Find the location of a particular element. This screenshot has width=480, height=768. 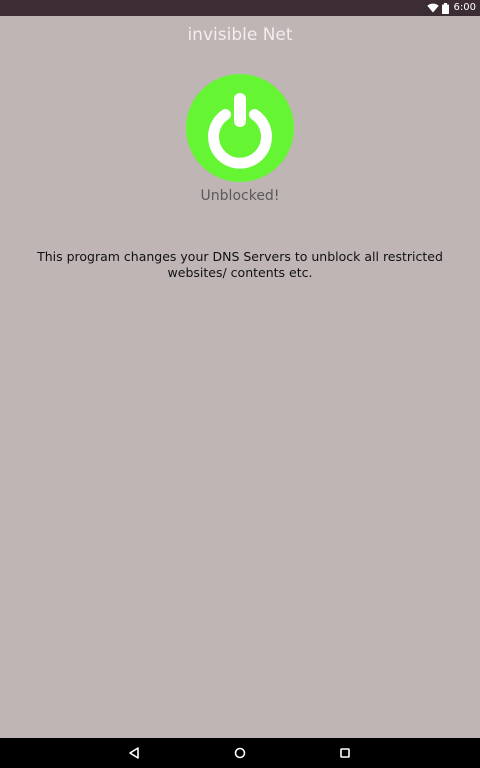

recents-button is located at coordinates (345, 753).